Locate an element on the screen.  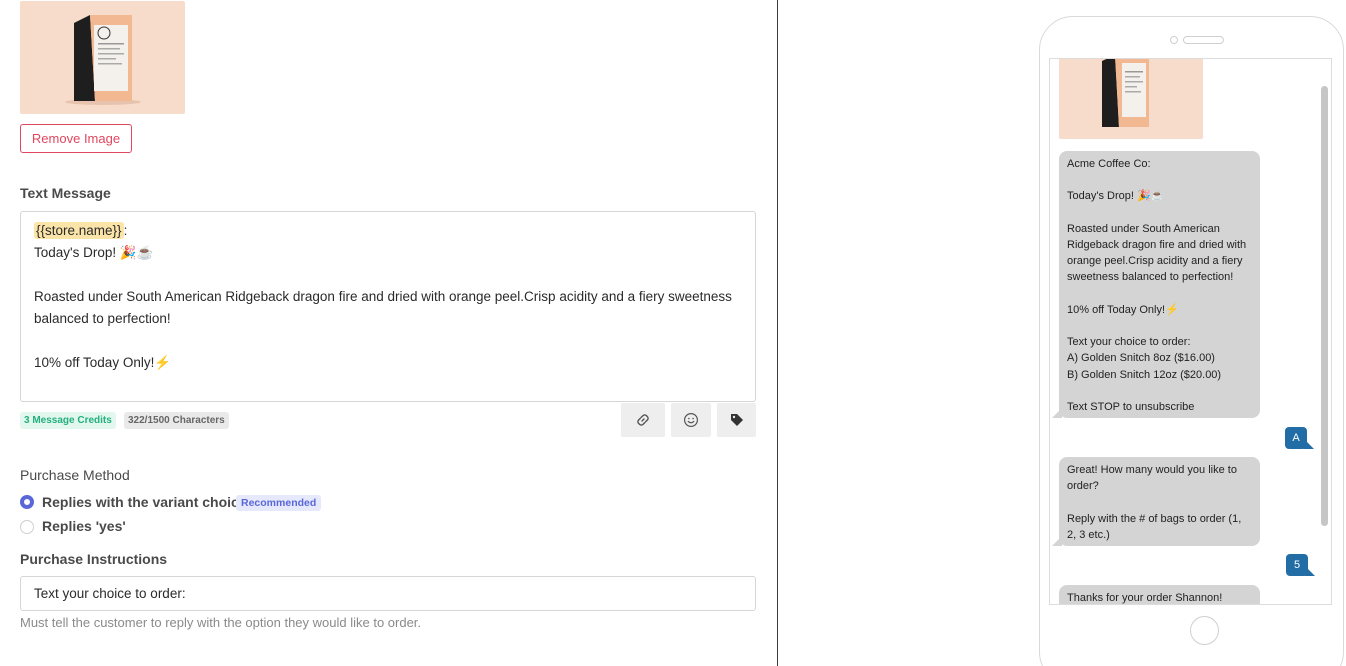
preview-product-image is located at coordinates (1131, 99).